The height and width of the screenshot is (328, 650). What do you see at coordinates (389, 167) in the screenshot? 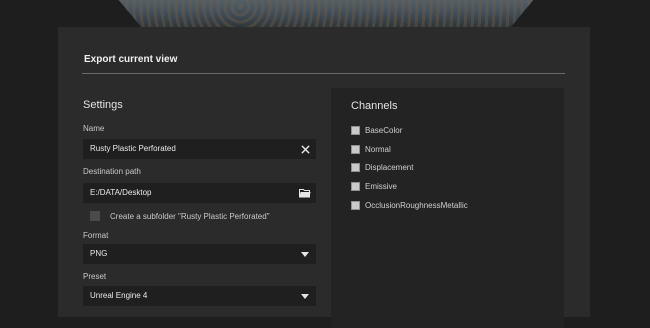
I see `channel-label: Displacement` at bounding box center [389, 167].